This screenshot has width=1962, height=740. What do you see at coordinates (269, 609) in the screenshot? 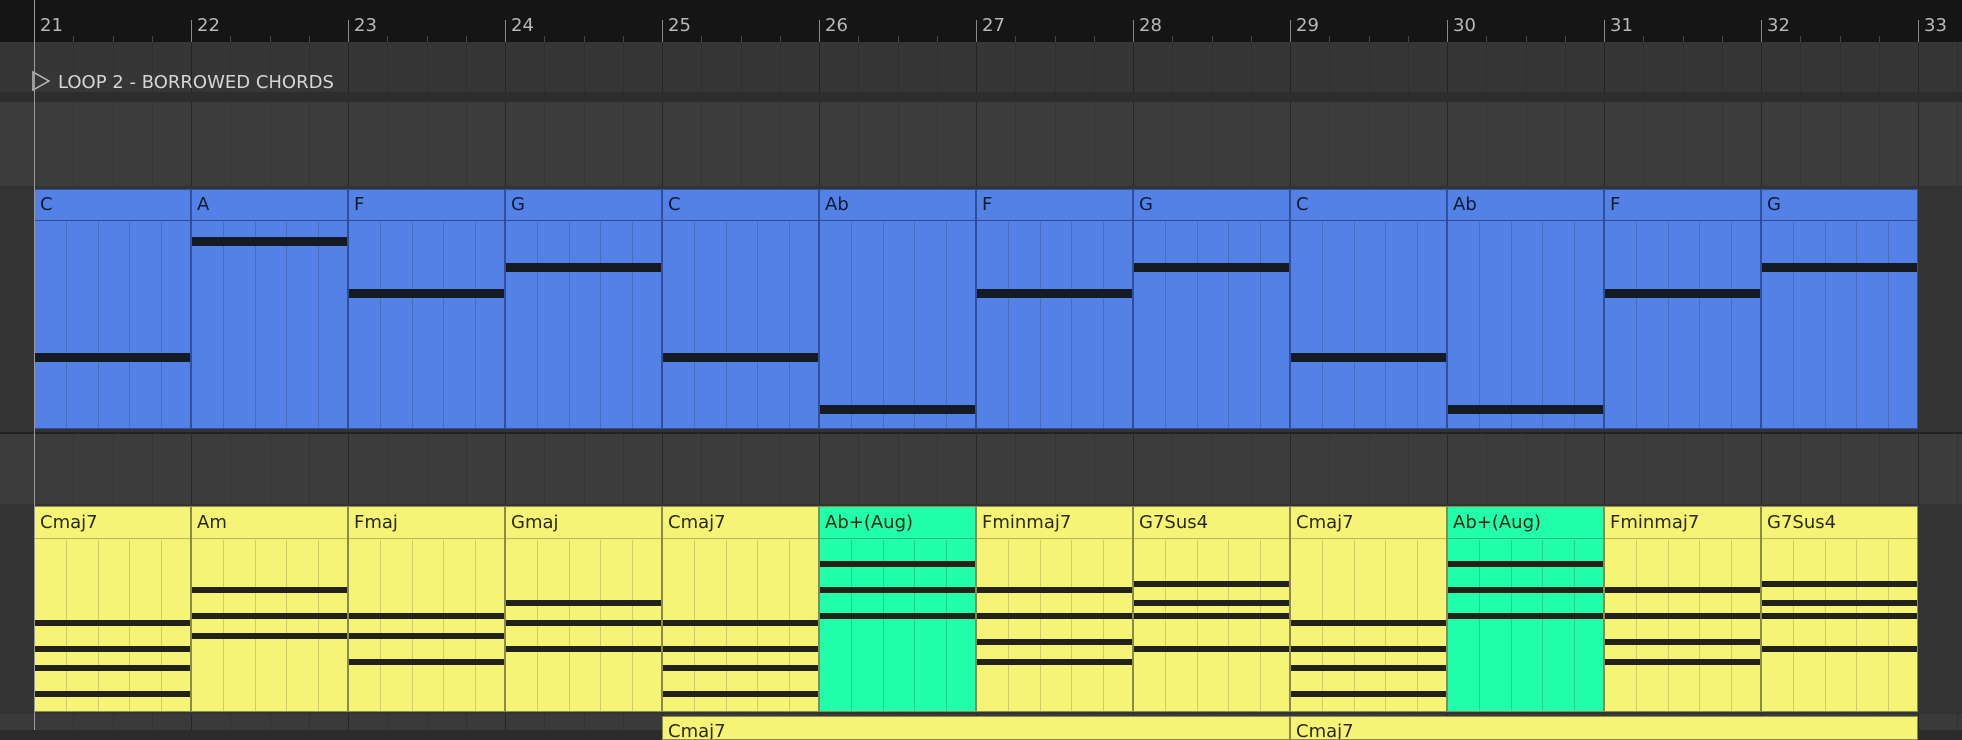
I see `chord-clip: Am` at bounding box center [269, 609].